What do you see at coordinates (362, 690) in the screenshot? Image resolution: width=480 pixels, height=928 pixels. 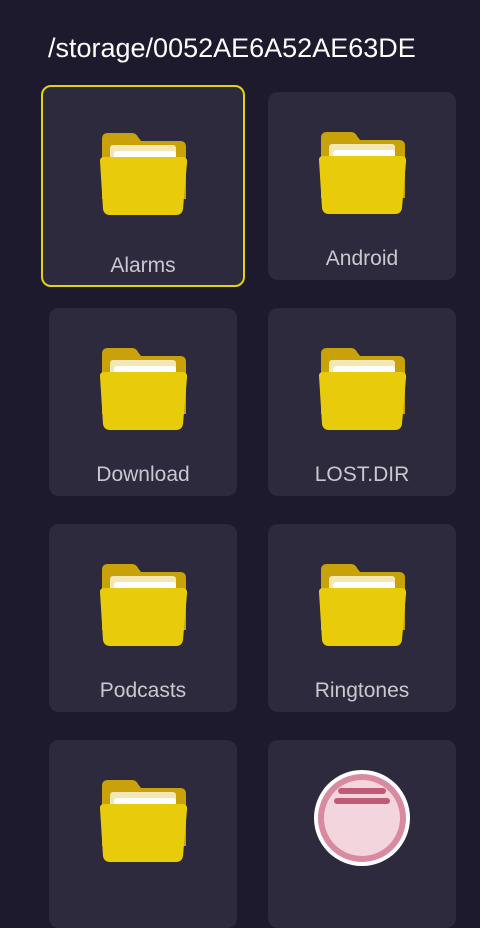 I see `folder-label: Ringtones` at bounding box center [362, 690].